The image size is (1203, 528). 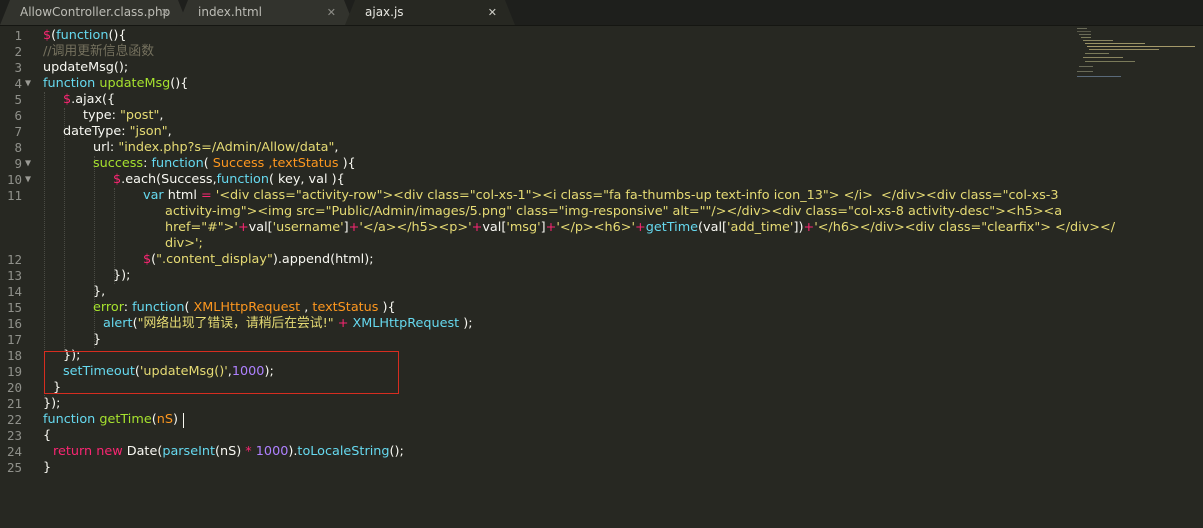 I want to click on line-number: 12, so click(x=14, y=259).